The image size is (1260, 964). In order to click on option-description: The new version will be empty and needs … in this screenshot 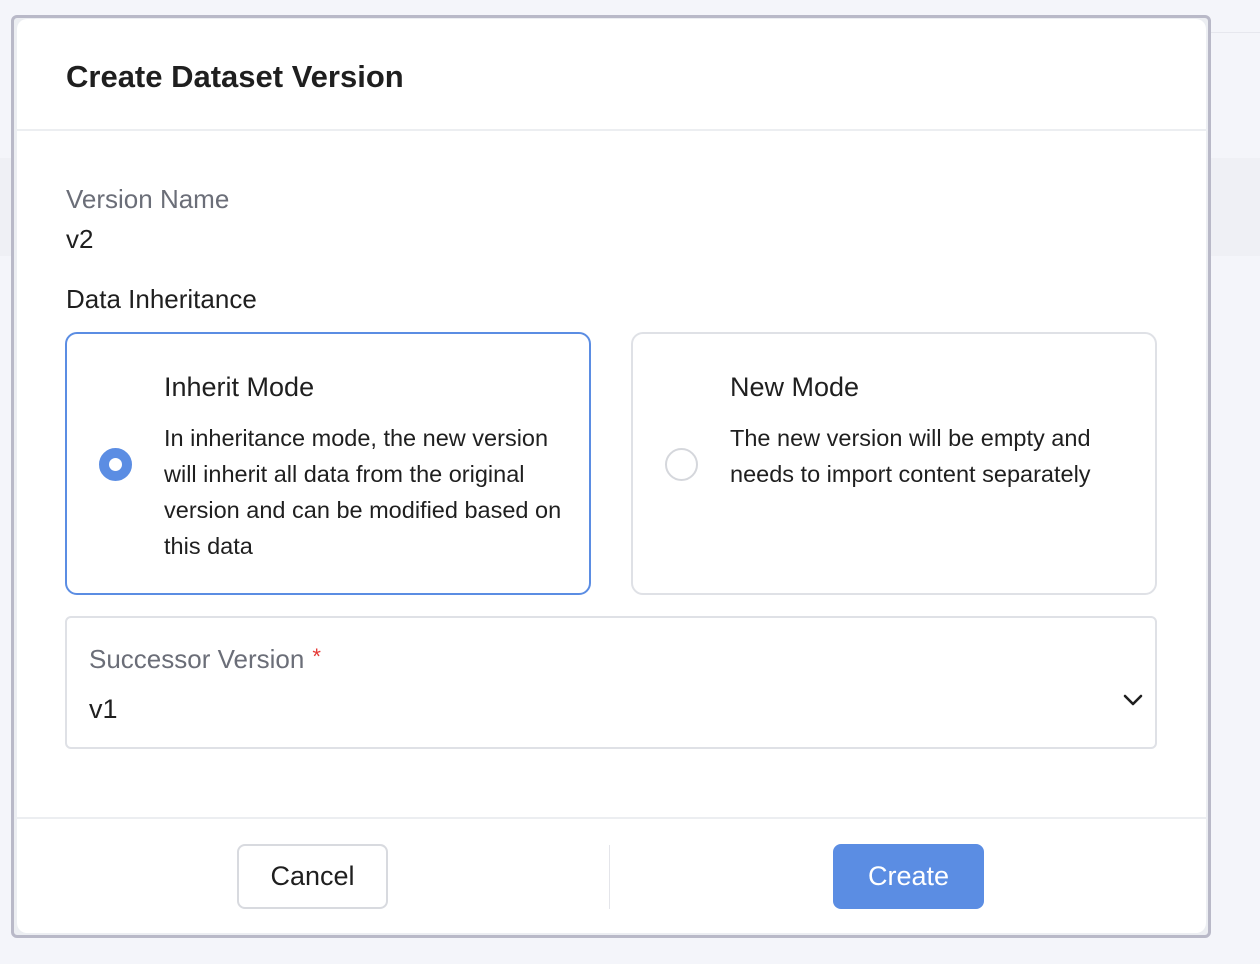, I will do `click(910, 456)`.